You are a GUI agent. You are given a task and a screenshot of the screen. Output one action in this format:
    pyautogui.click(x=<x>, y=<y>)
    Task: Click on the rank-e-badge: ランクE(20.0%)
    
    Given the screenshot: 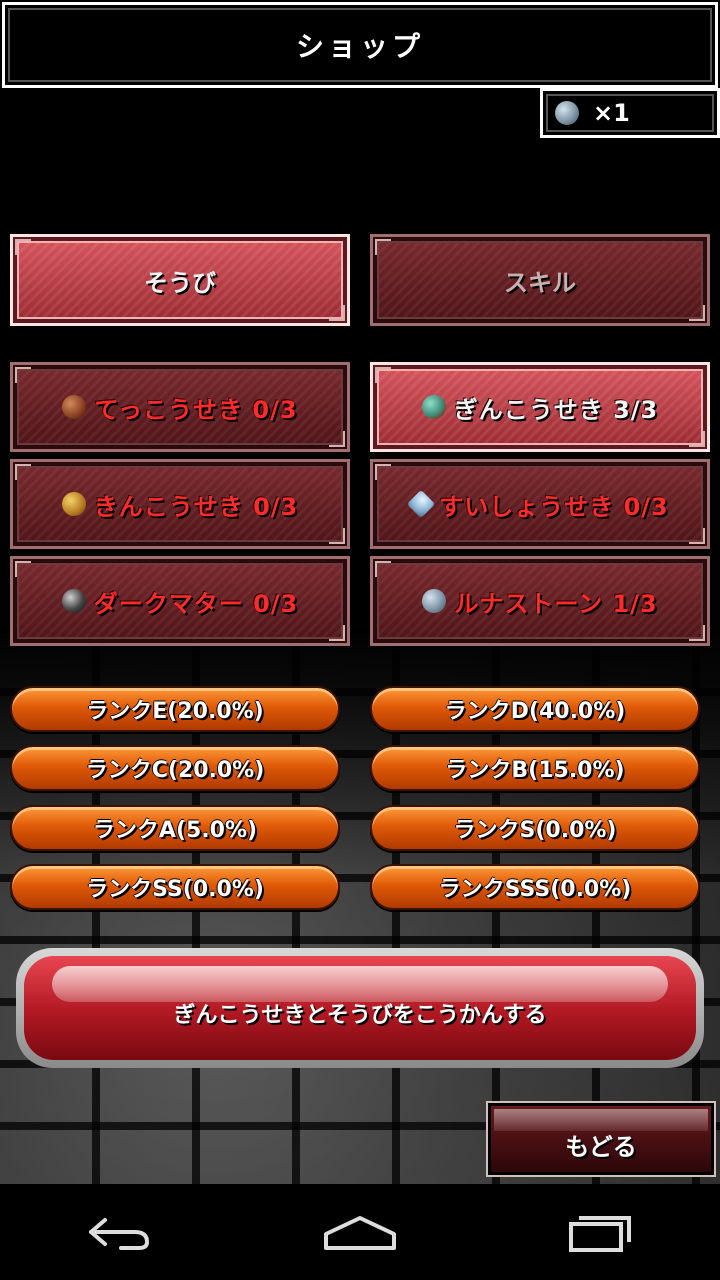 What is the action you would take?
    pyautogui.click(x=175, y=709)
    